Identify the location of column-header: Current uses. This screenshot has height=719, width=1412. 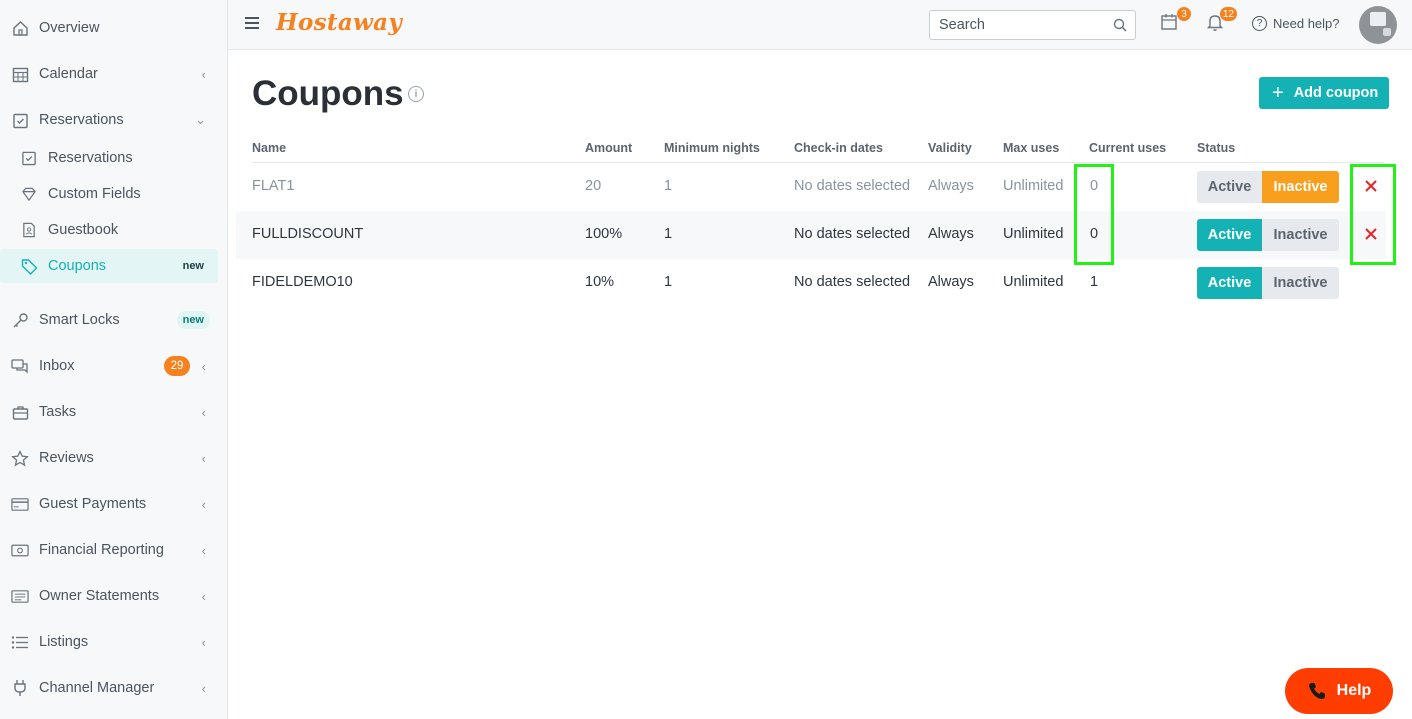
(1127, 148).